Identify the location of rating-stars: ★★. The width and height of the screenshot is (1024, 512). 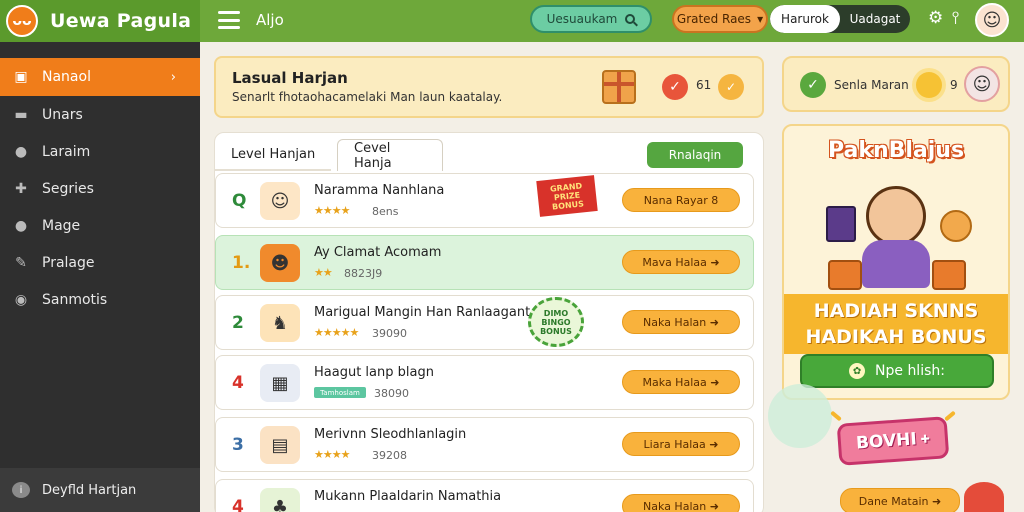
(323, 272).